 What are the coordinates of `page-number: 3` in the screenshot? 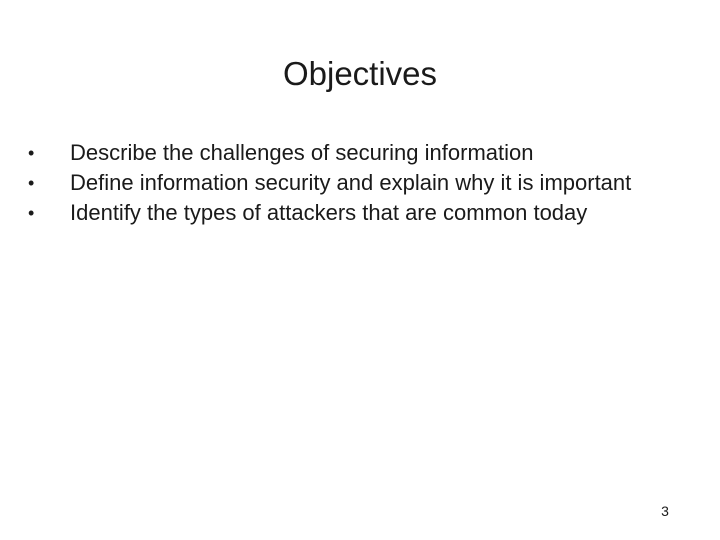 It's located at (665, 511).